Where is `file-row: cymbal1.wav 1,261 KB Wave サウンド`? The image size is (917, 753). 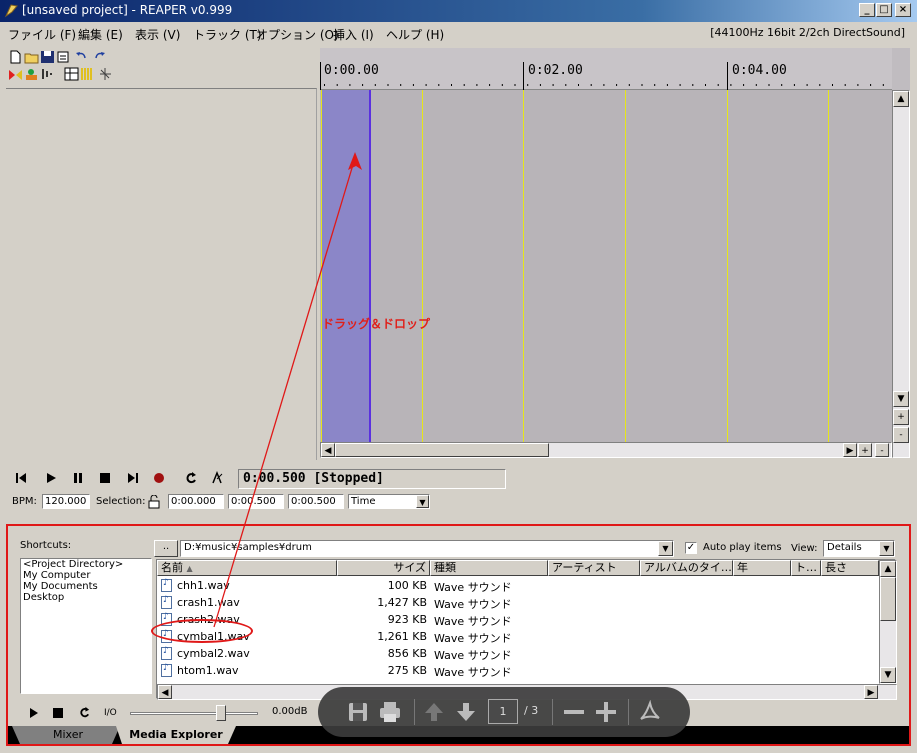
file-row: cymbal1.wav 1,261 KB Wave サウンド is located at coordinates (518, 636).